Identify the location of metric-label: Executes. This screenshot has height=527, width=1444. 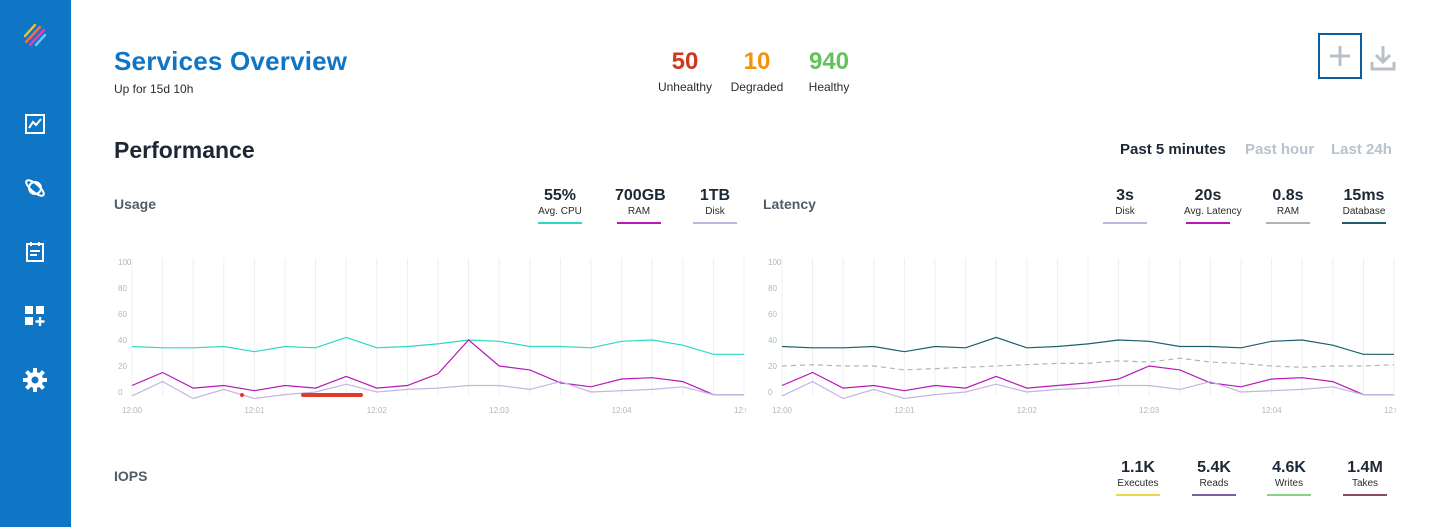
(1138, 483).